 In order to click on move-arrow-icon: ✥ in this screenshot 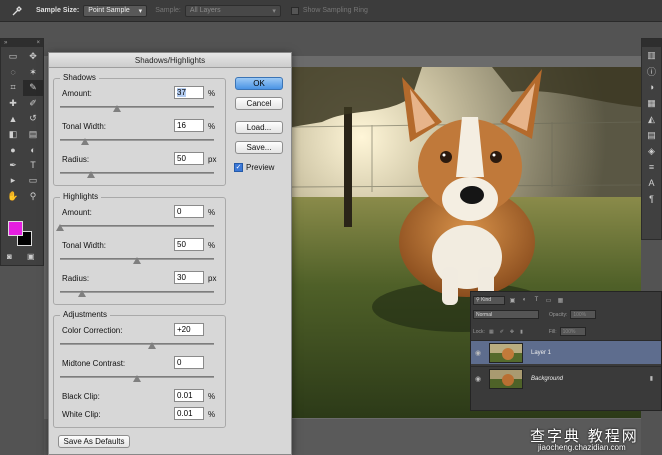, I will do `click(33, 57)`.